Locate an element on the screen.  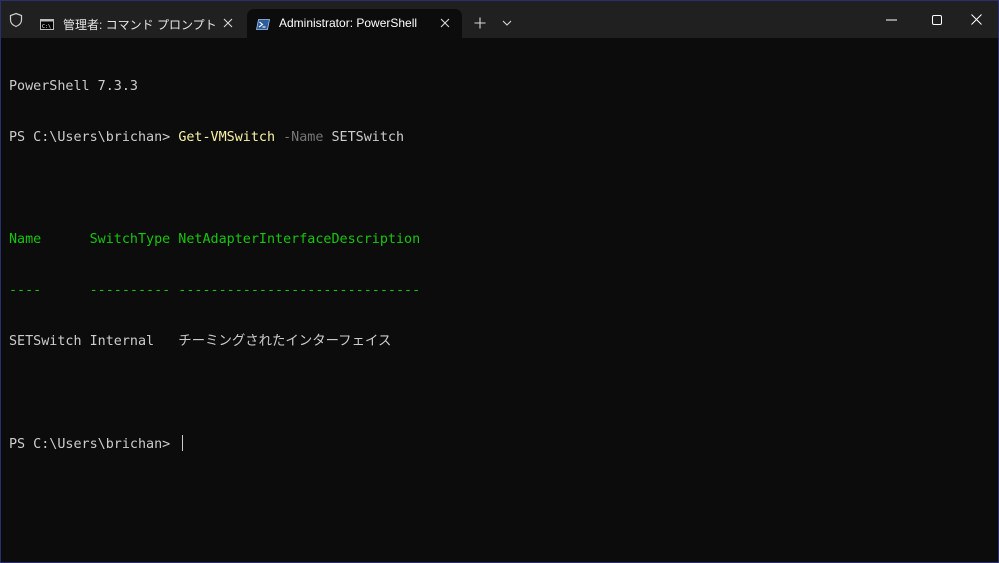
cmdlet: Get-VMSwitch is located at coordinates (227, 137).